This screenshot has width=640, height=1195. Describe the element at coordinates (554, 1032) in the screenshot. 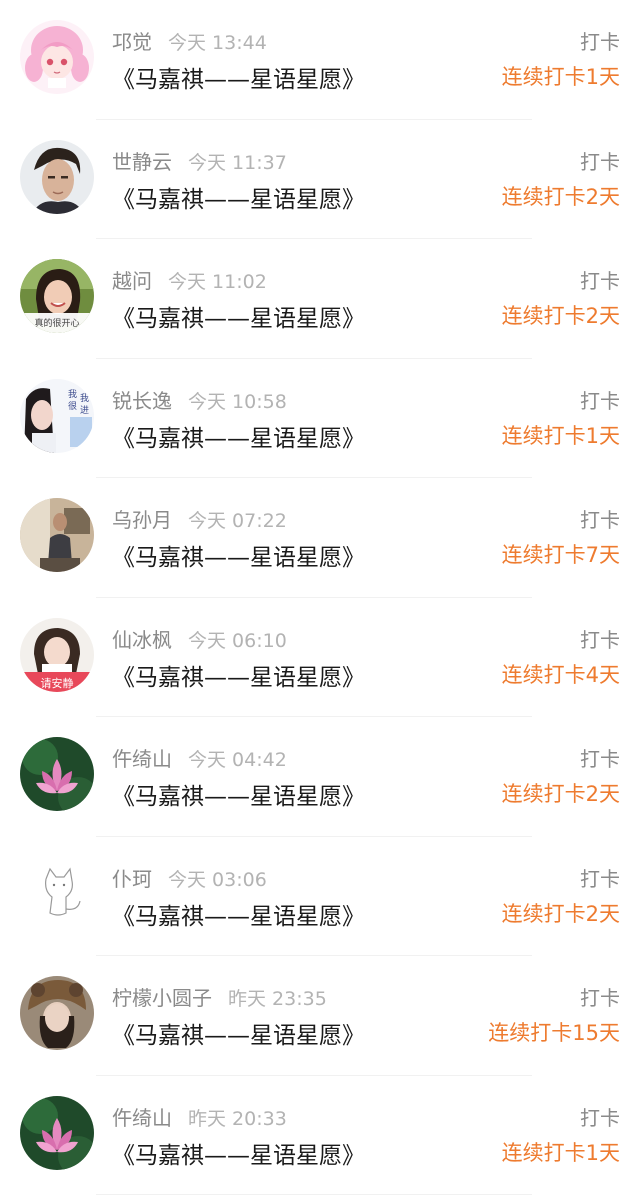

I see `streak-count: 连续打卡15天` at that location.